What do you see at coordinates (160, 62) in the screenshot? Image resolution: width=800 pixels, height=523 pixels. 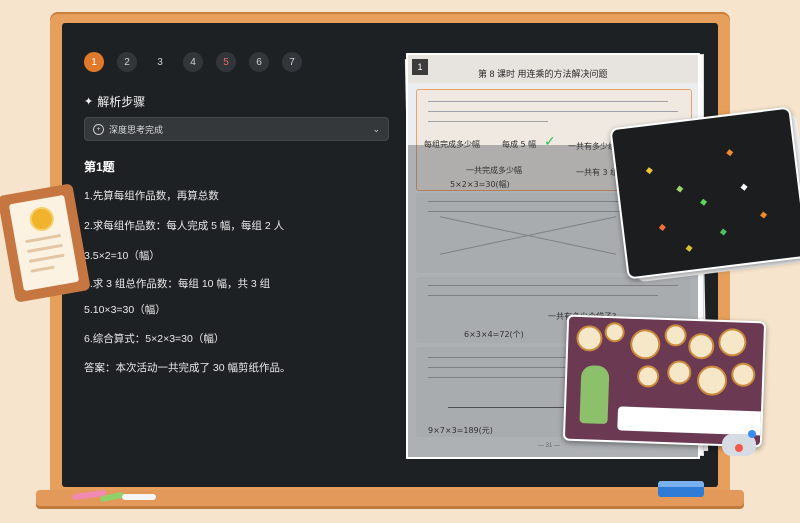 I see `page-button-3: 3` at bounding box center [160, 62].